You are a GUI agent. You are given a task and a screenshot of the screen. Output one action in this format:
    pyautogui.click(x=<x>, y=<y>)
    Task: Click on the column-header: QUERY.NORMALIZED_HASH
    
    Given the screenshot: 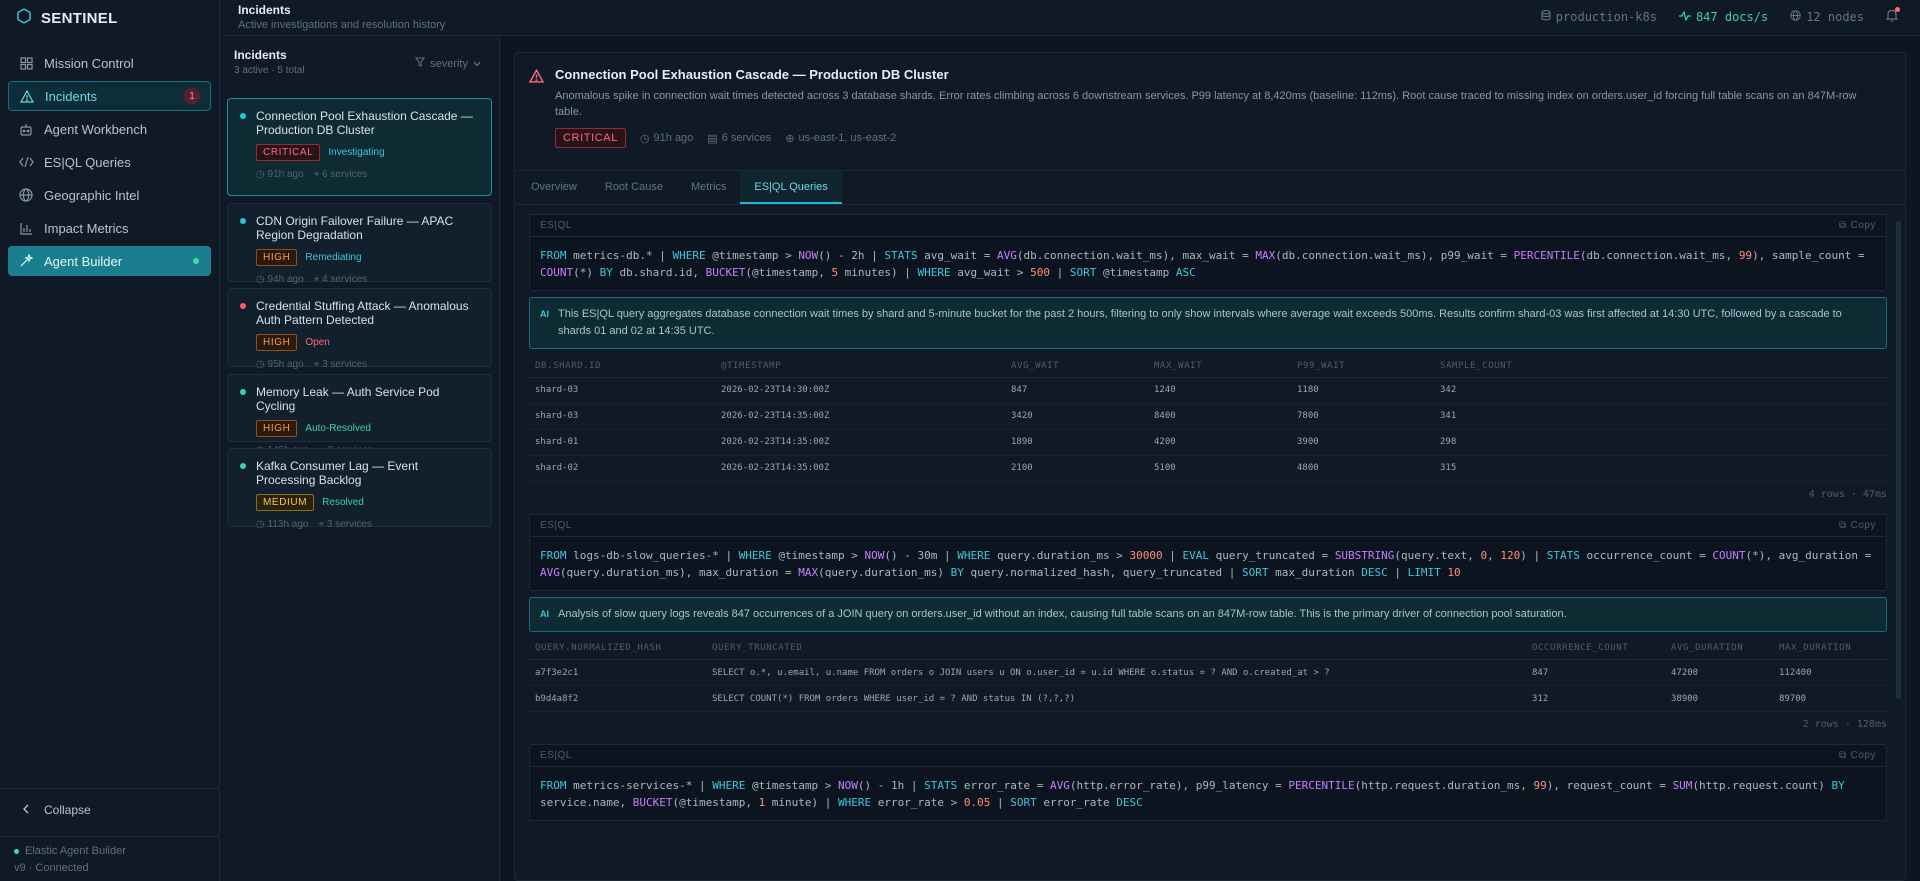 What is the action you would take?
    pyautogui.click(x=617, y=648)
    